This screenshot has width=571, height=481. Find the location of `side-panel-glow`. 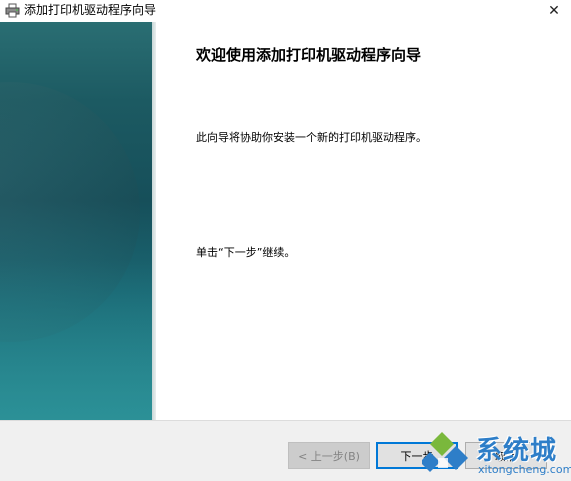

side-panel-glow is located at coordinates (76, 340).